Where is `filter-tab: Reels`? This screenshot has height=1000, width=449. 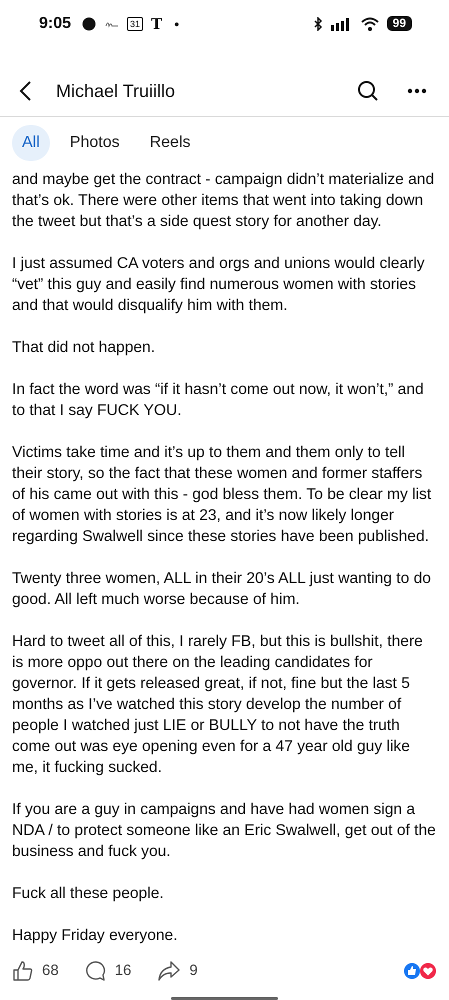
filter-tab: Reels is located at coordinates (170, 142).